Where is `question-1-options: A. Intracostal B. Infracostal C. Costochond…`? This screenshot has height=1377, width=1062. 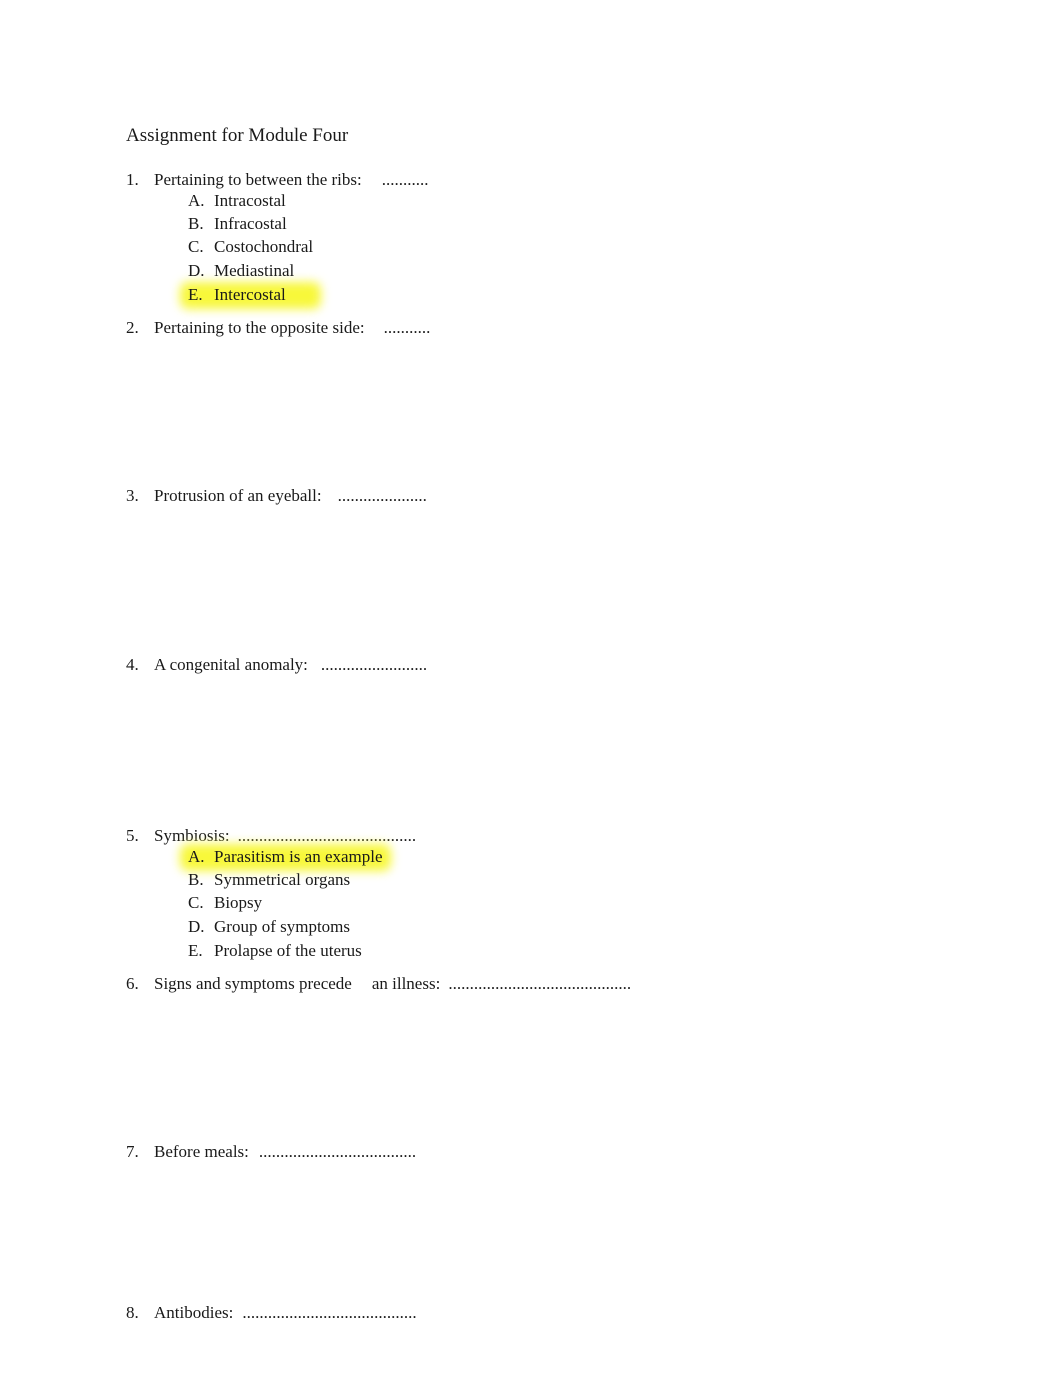 question-1-options: A. Intracostal B. Infracostal C. Costochond… is located at coordinates (250, 248).